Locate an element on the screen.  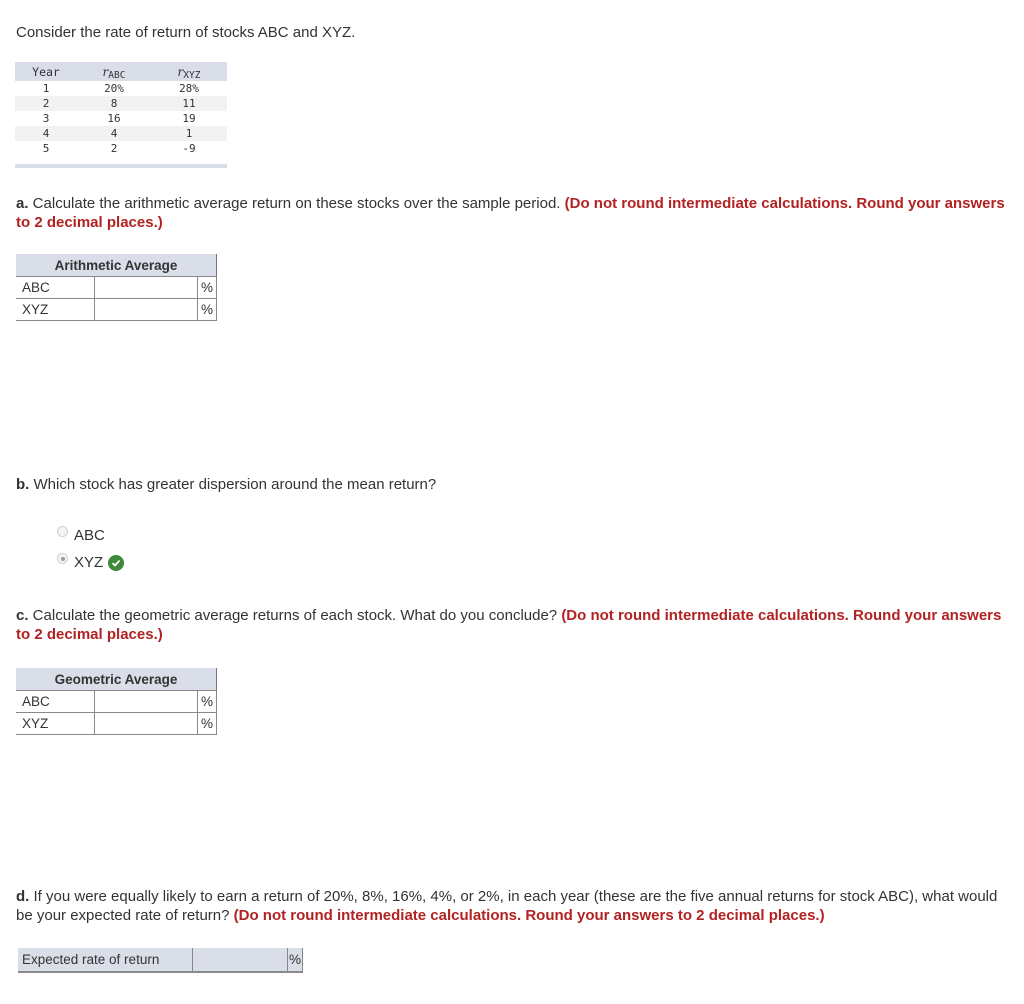
table-row: 5 2 -9 is located at coordinates (119, 148).